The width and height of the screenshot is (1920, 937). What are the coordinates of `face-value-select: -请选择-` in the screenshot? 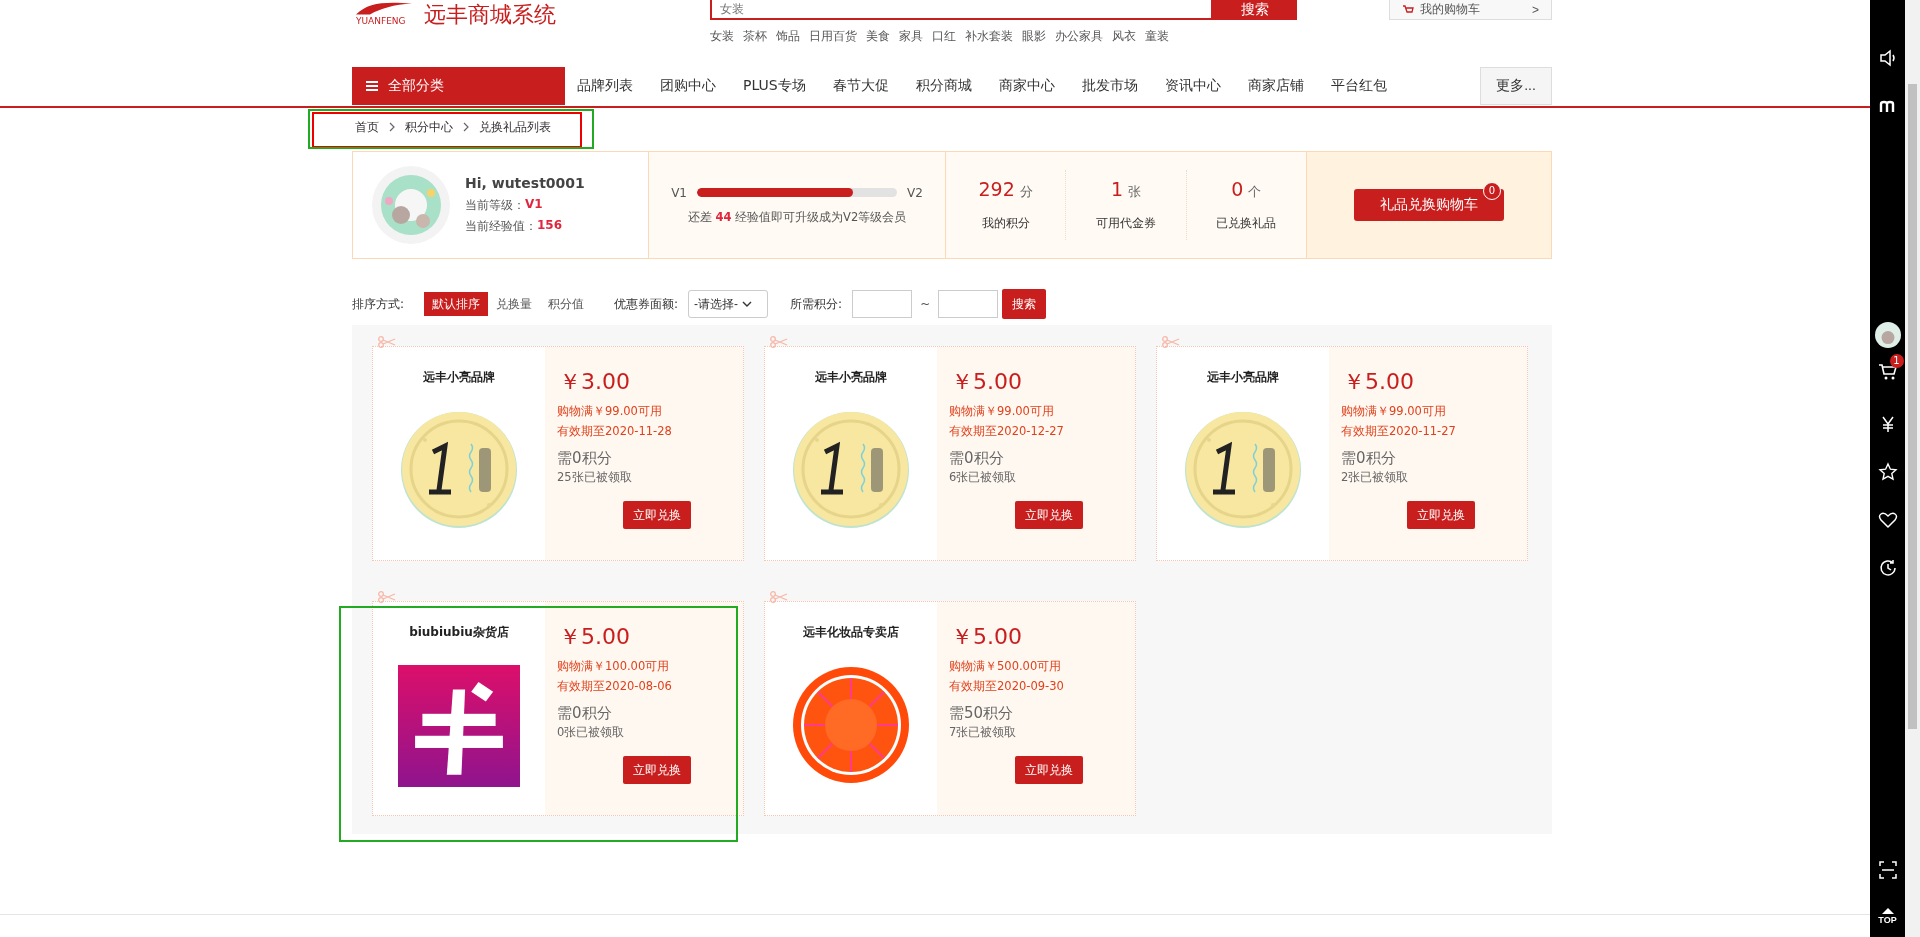 It's located at (728, 304).